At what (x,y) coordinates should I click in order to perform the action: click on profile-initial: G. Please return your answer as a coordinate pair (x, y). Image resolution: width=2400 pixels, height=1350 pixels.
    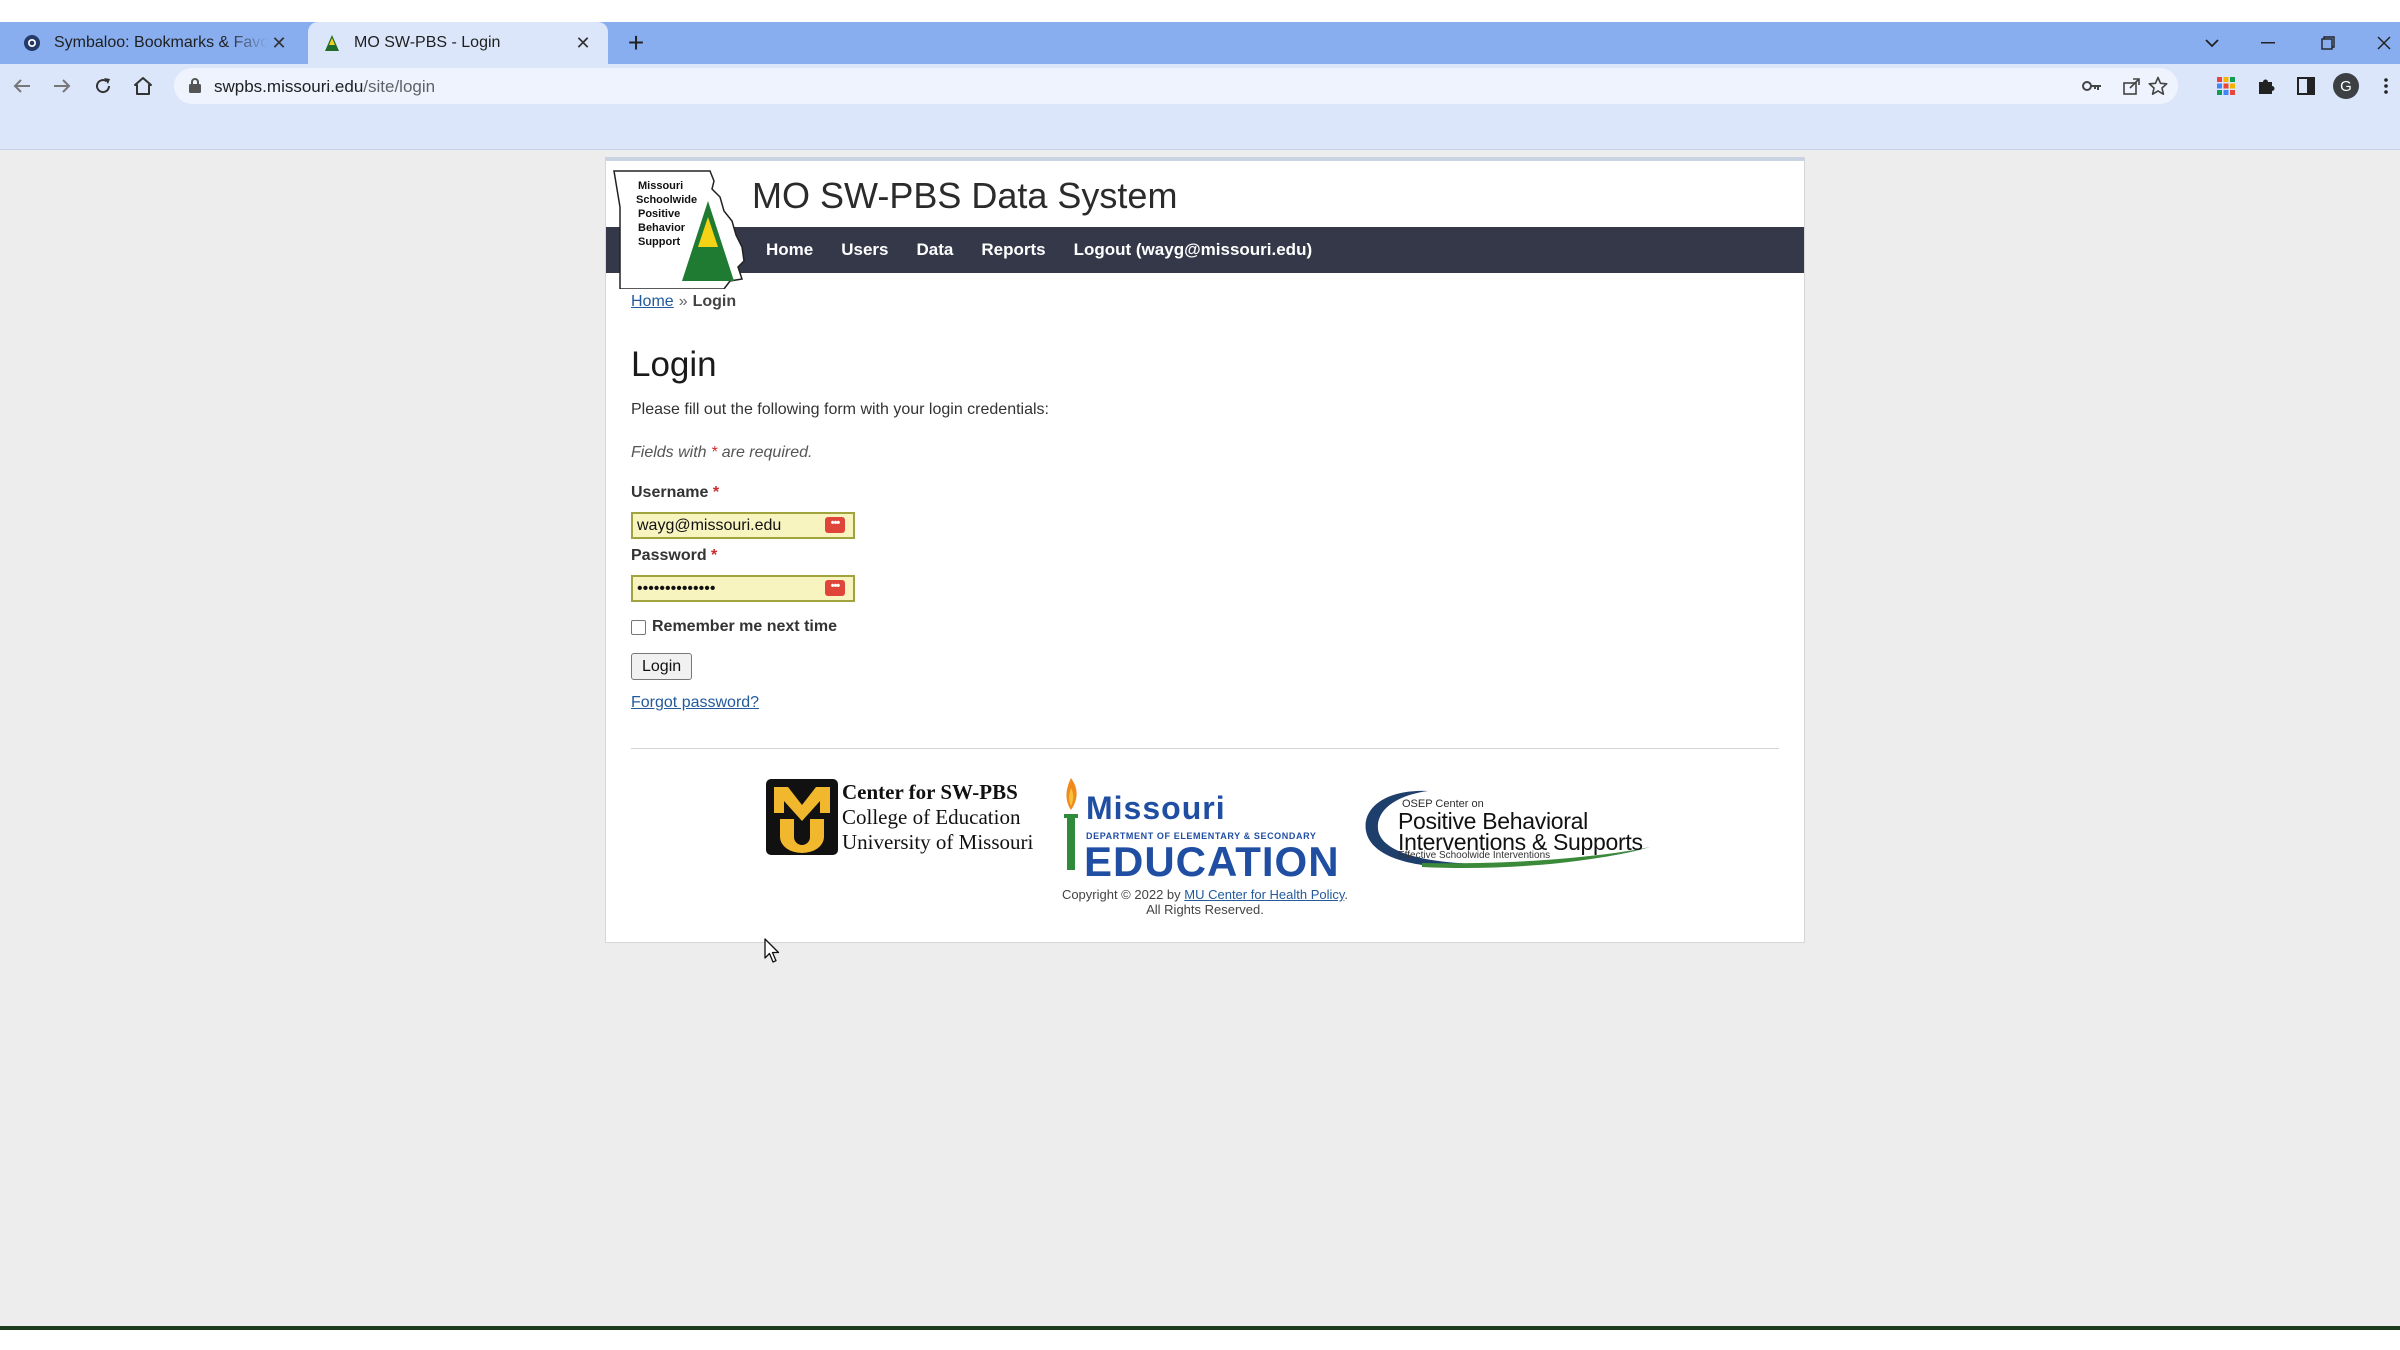
    Looking at the image, I should click on (2346, 86).